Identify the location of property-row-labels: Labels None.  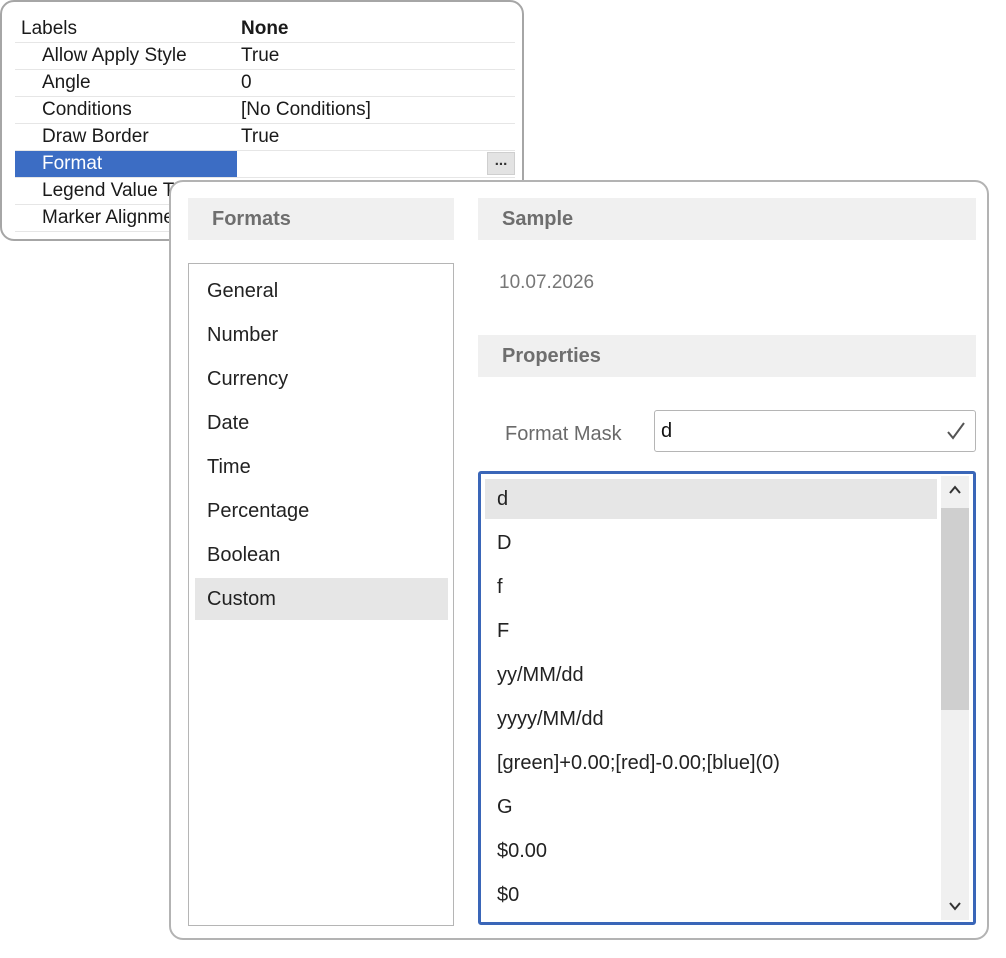
(265, 29).